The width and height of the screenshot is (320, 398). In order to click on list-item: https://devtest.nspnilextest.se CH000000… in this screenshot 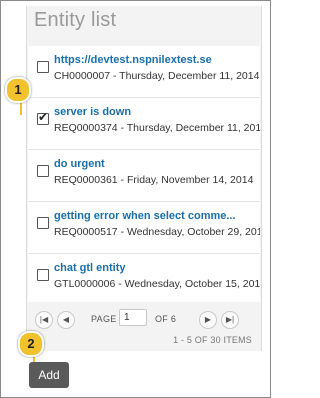, I will do `click(144, 72)`.